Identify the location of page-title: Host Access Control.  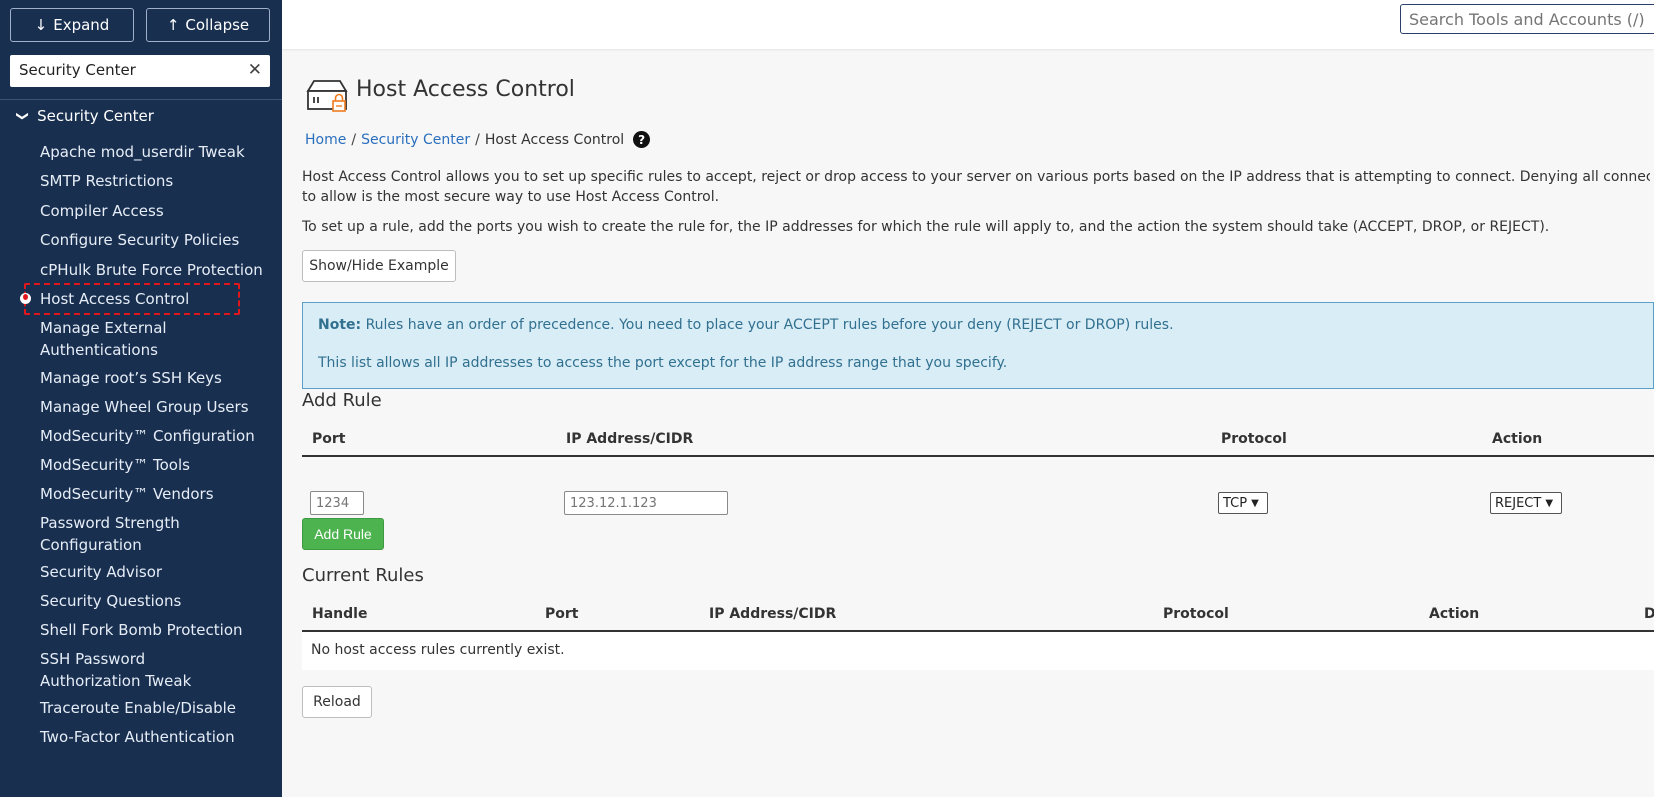
(465, 89).